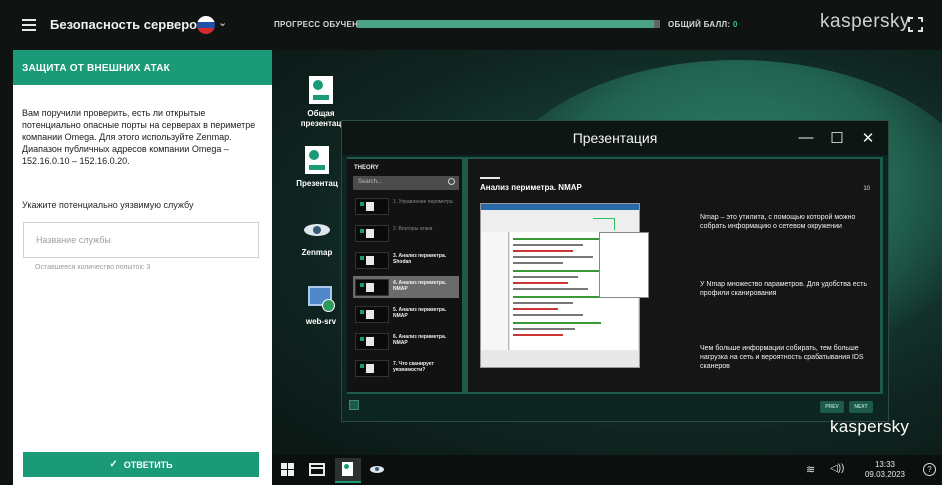  I want to click on submit-answer-button: ✓ ОТВЕТИТЬ, so click(141, 464).